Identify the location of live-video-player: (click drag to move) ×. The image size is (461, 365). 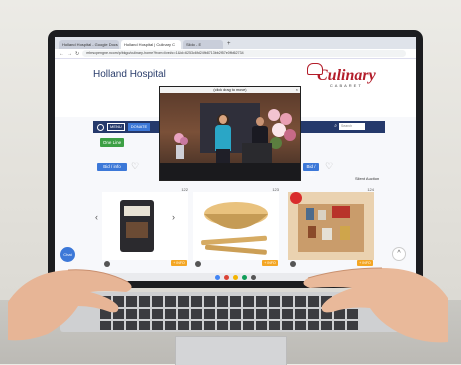
(230, 133).